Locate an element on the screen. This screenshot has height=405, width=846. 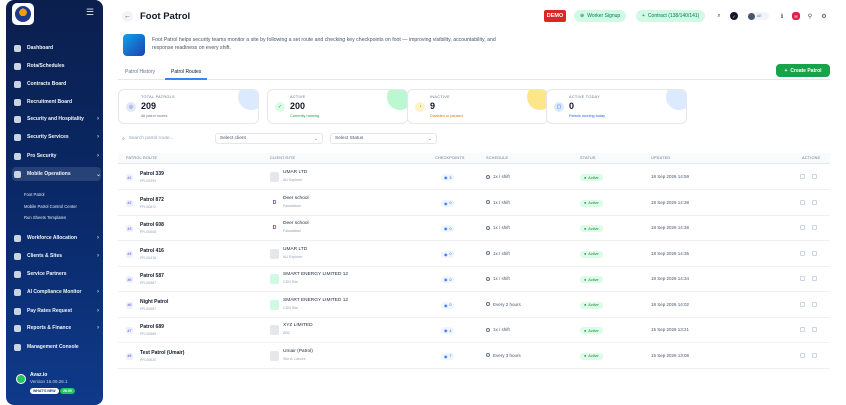
col-schedule: SCHEDULE is located at coordinates (497, 158).